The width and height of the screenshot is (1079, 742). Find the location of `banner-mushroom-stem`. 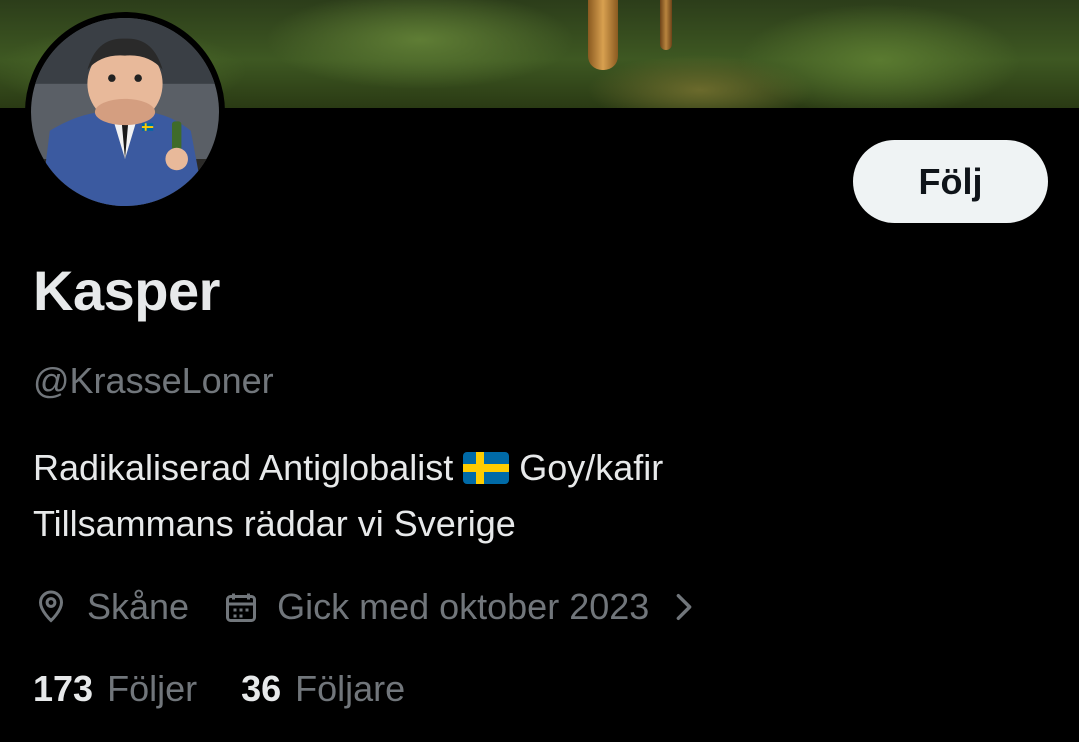

banner-mushroom-stem is located at coordinates (603, 35).